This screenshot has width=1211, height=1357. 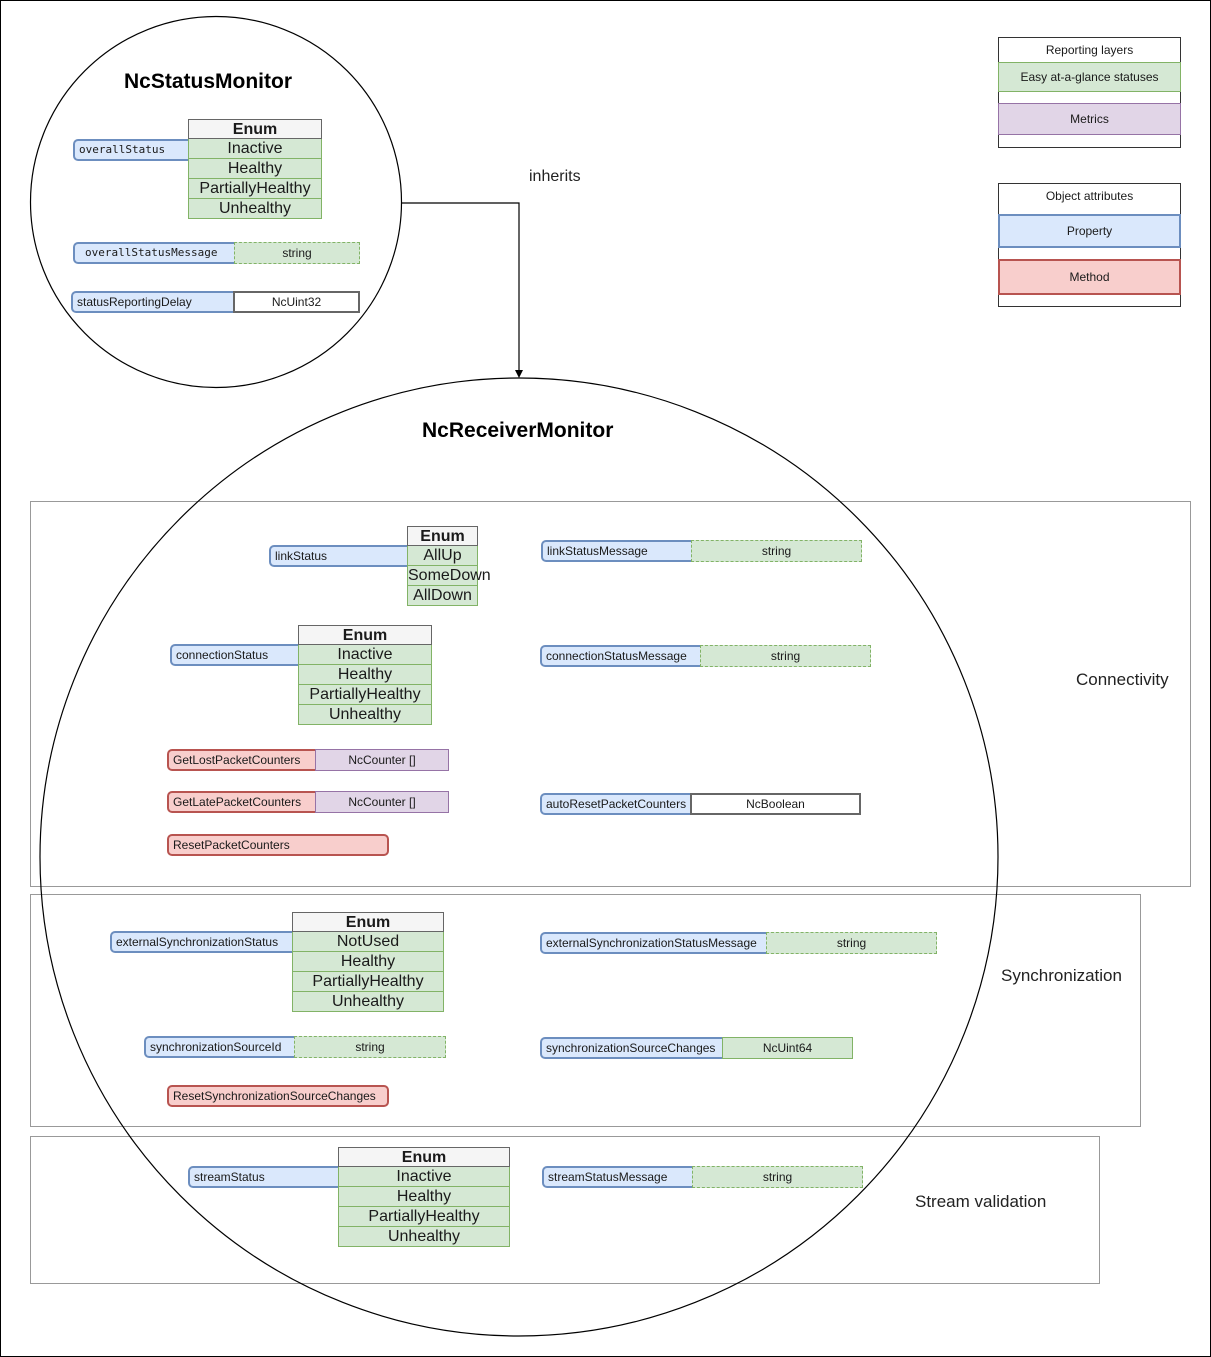 I want to click on legend-item-statuses: Easy at-a-glance statuses, so click(x=1089, y=77).